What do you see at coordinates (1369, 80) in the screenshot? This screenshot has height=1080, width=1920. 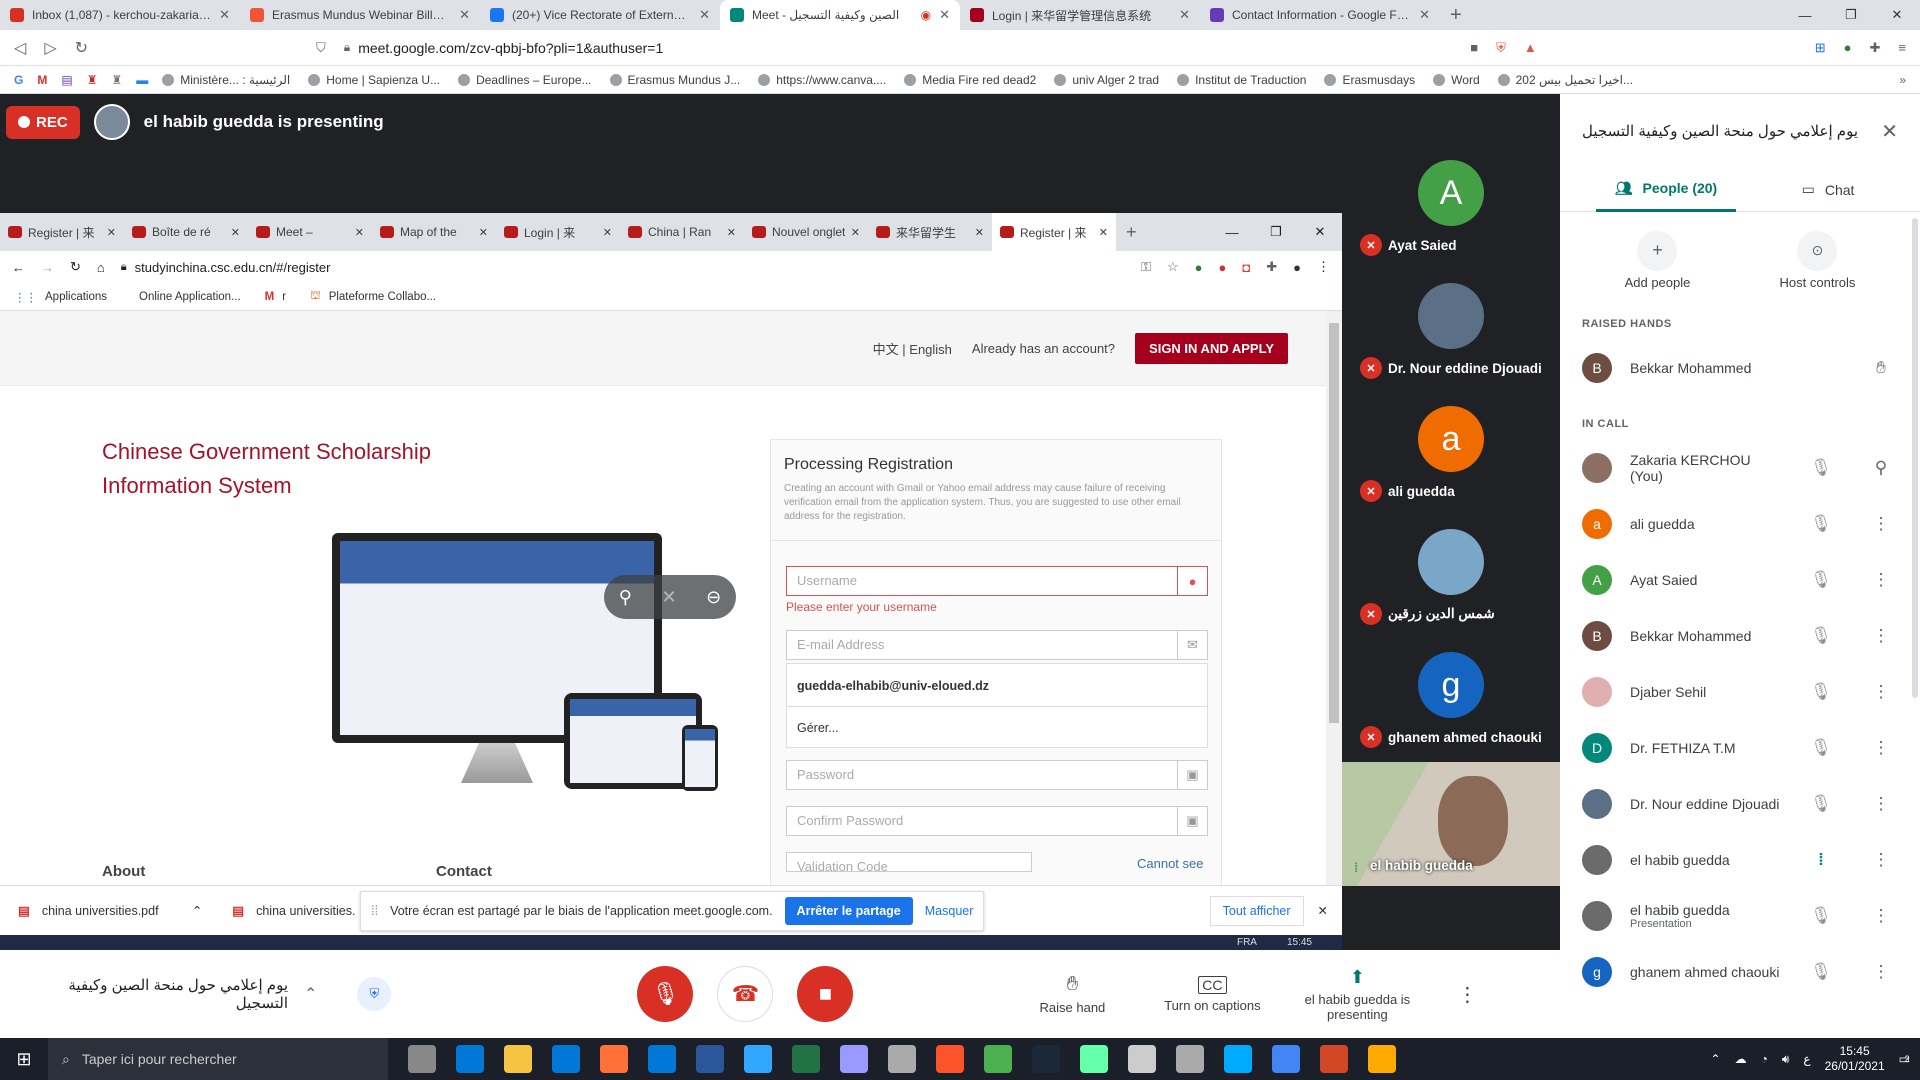 I see `bookmark-8: Erasmusdays` at bounding box center [1369, 80].